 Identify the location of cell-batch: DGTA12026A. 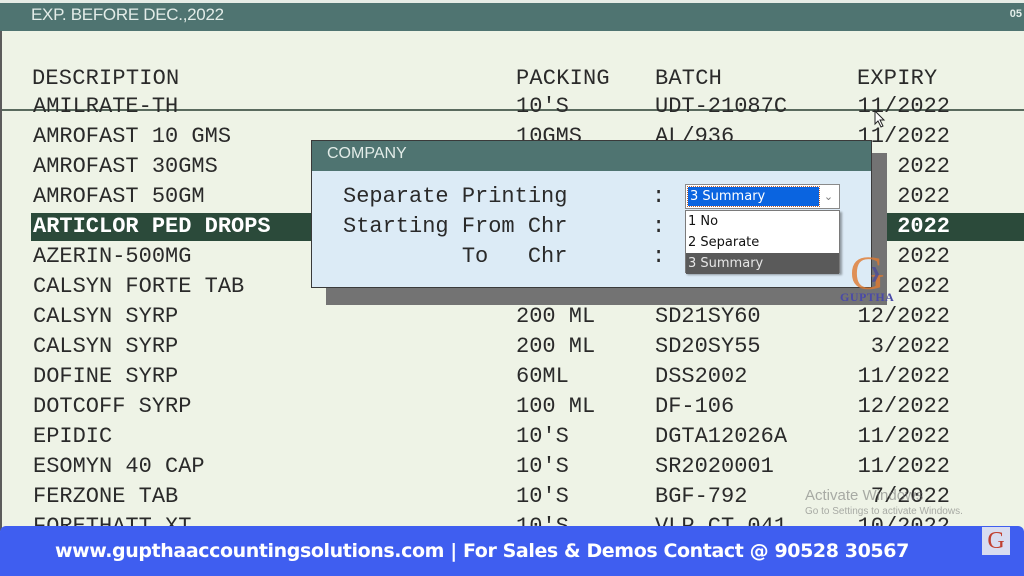
(721, 436).